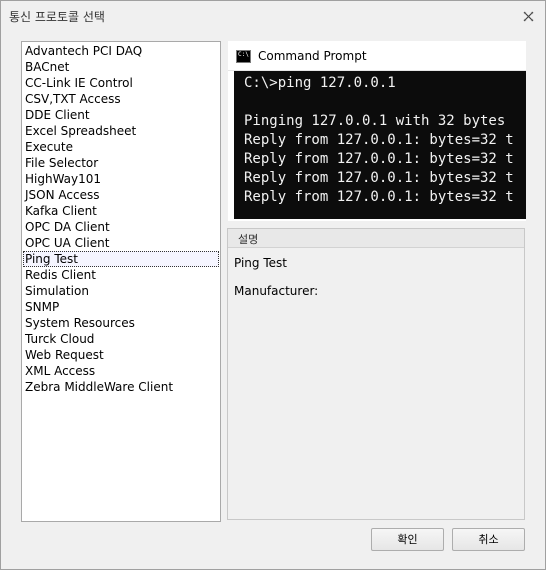  I want to click on list-item: Ping Test, so click(121, 259).